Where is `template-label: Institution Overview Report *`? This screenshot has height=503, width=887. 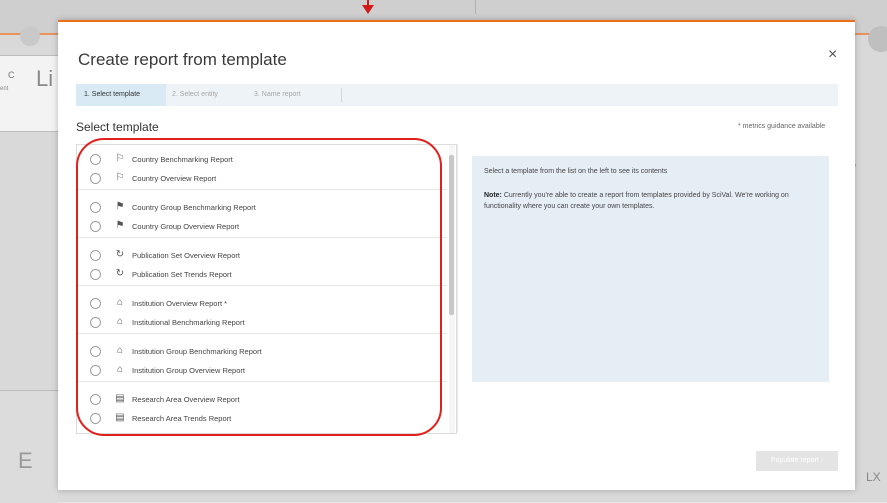 template-label: Institution Overview Report * is located at coordinates (180, 303).